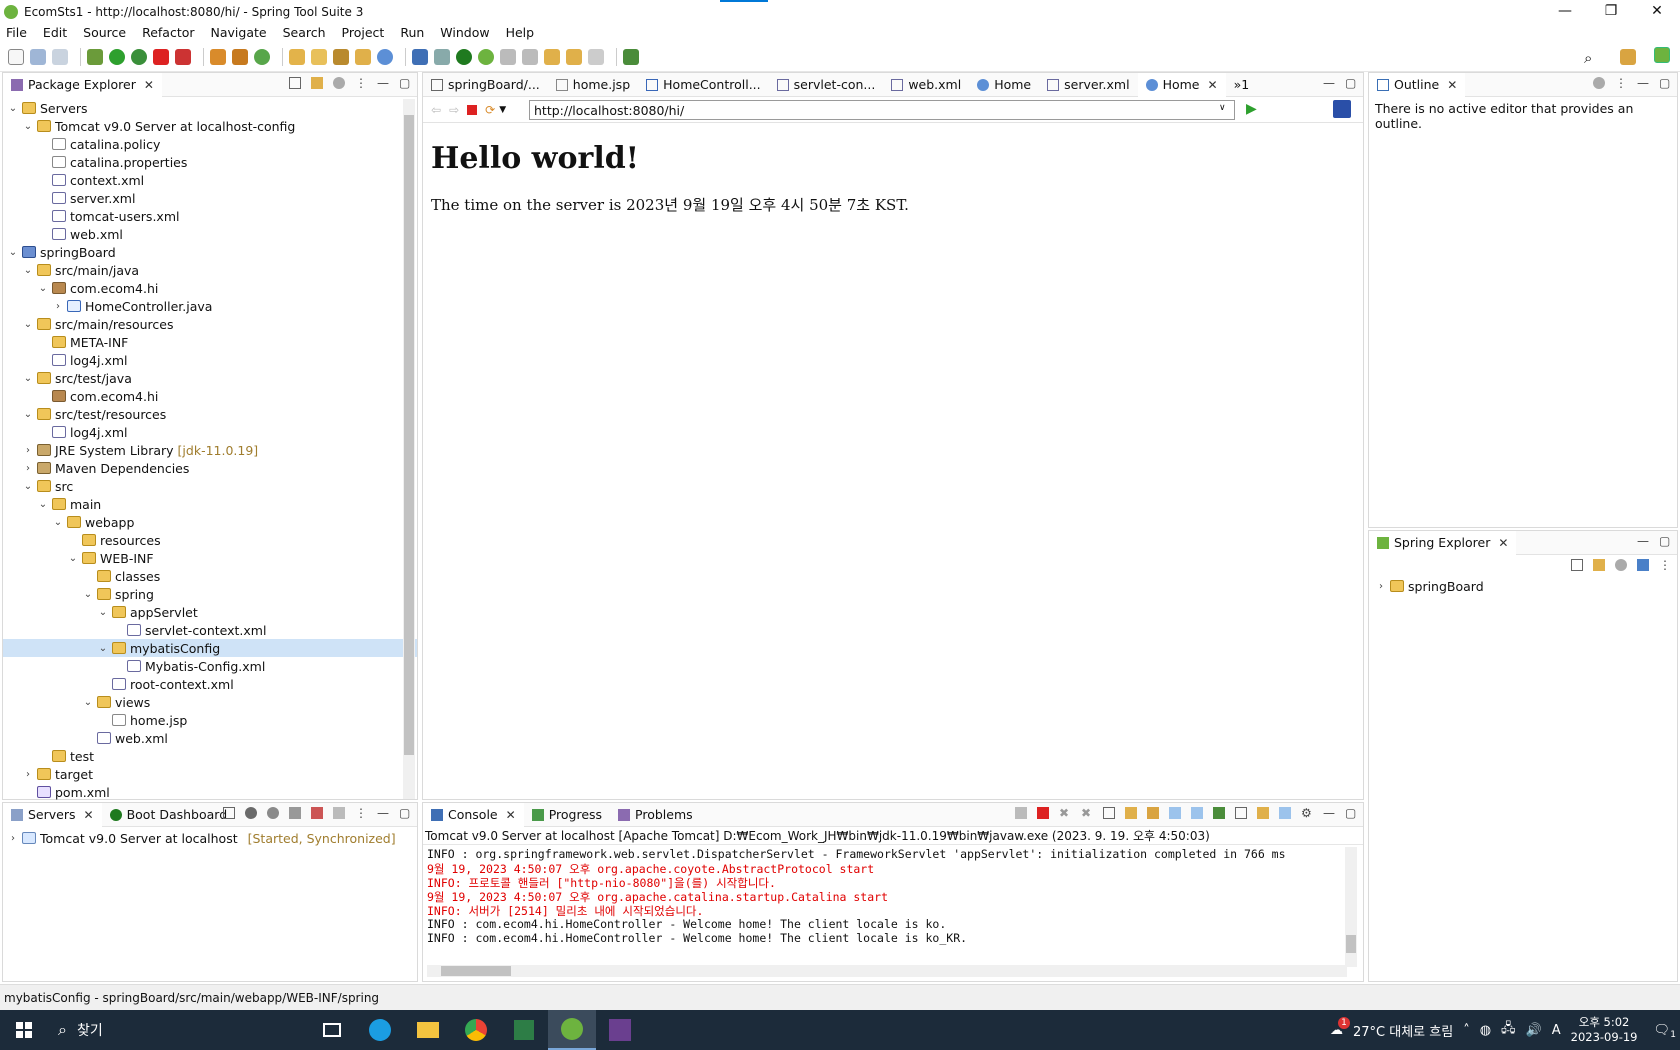 This screenshot has height=1050, width=1680. I want to click on weather-text: 27°C 대체로 흐림, so click(1403, 1030).